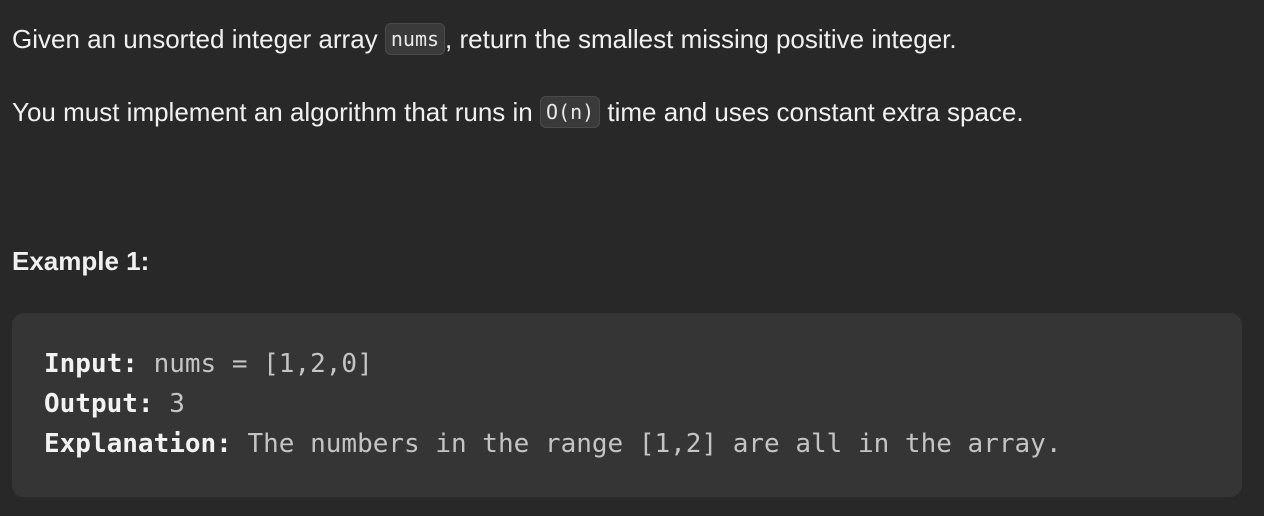 This screenshot has height=516, width=1264. Describe the element at coordinates (570, 112) in the screenshot. I see `inline-code-complexity: O(n)` at that location.